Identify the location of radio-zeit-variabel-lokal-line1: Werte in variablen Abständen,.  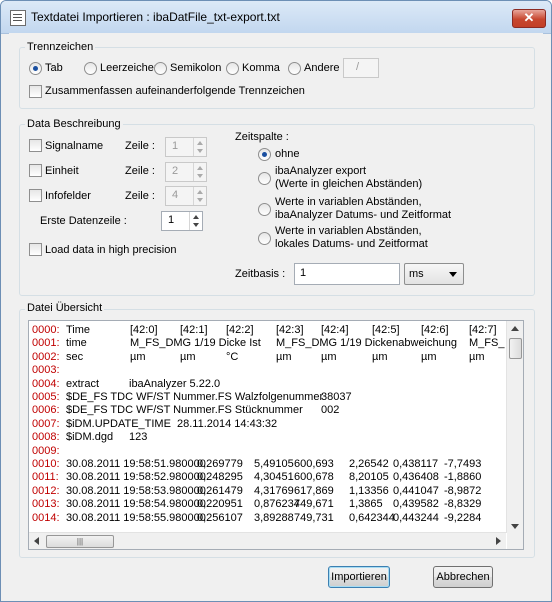
(348, 231).